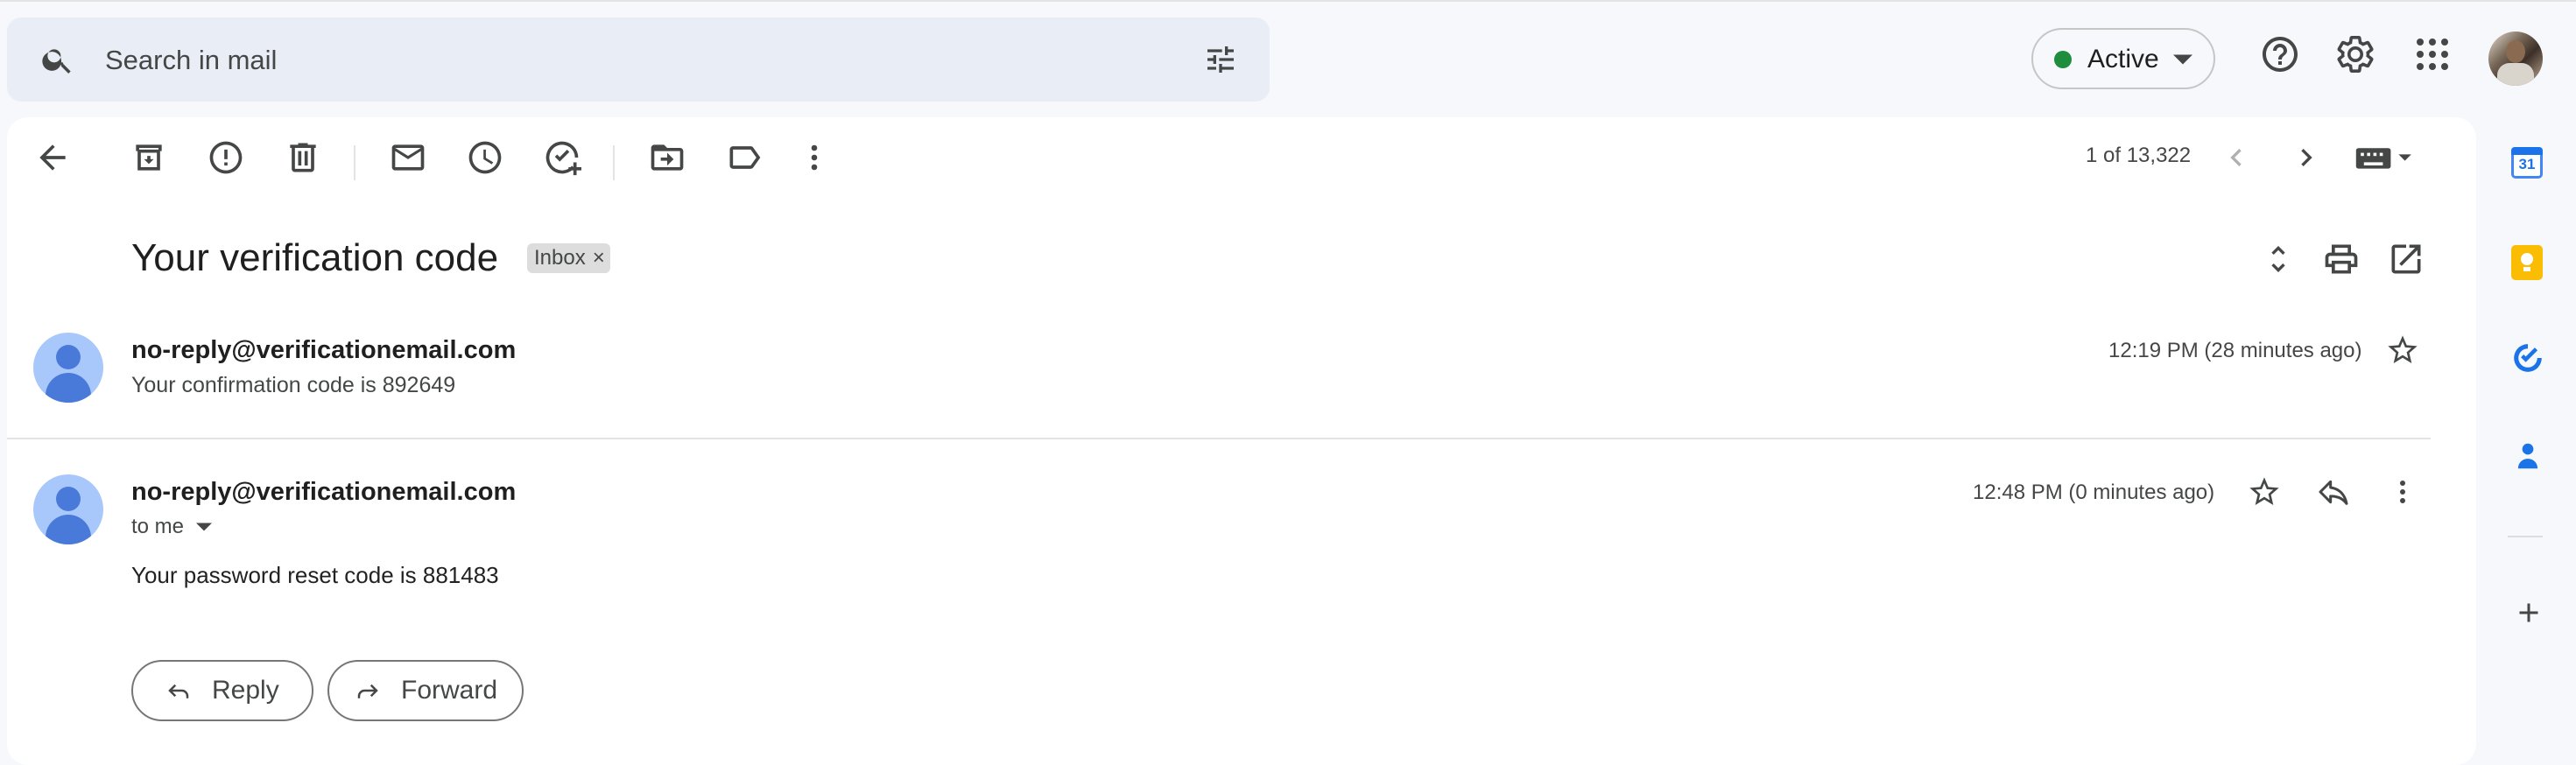 This screenshot has height=765, width=2576. Describe the element at coordinates (2306, 157) in the screenshot. I see `older-chevron-right-icon` at that location.